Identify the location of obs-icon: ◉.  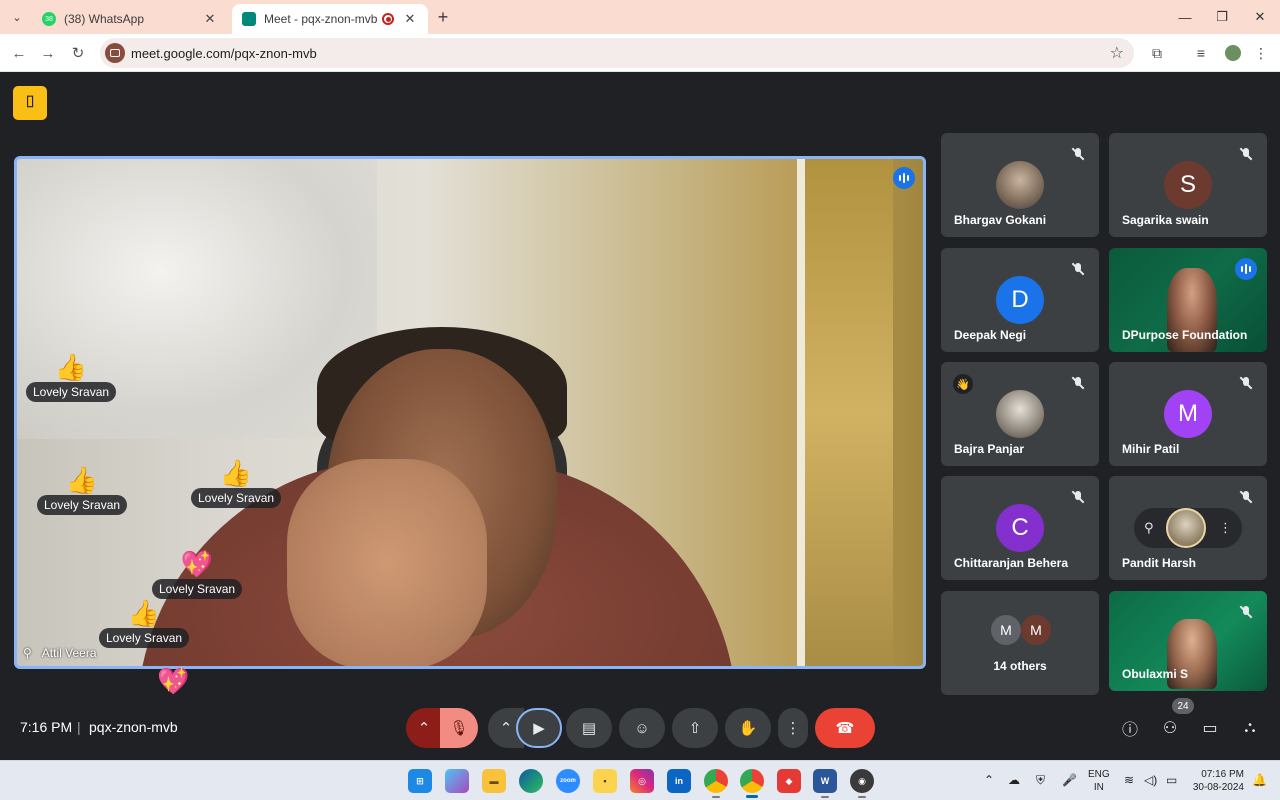
(862, 783).